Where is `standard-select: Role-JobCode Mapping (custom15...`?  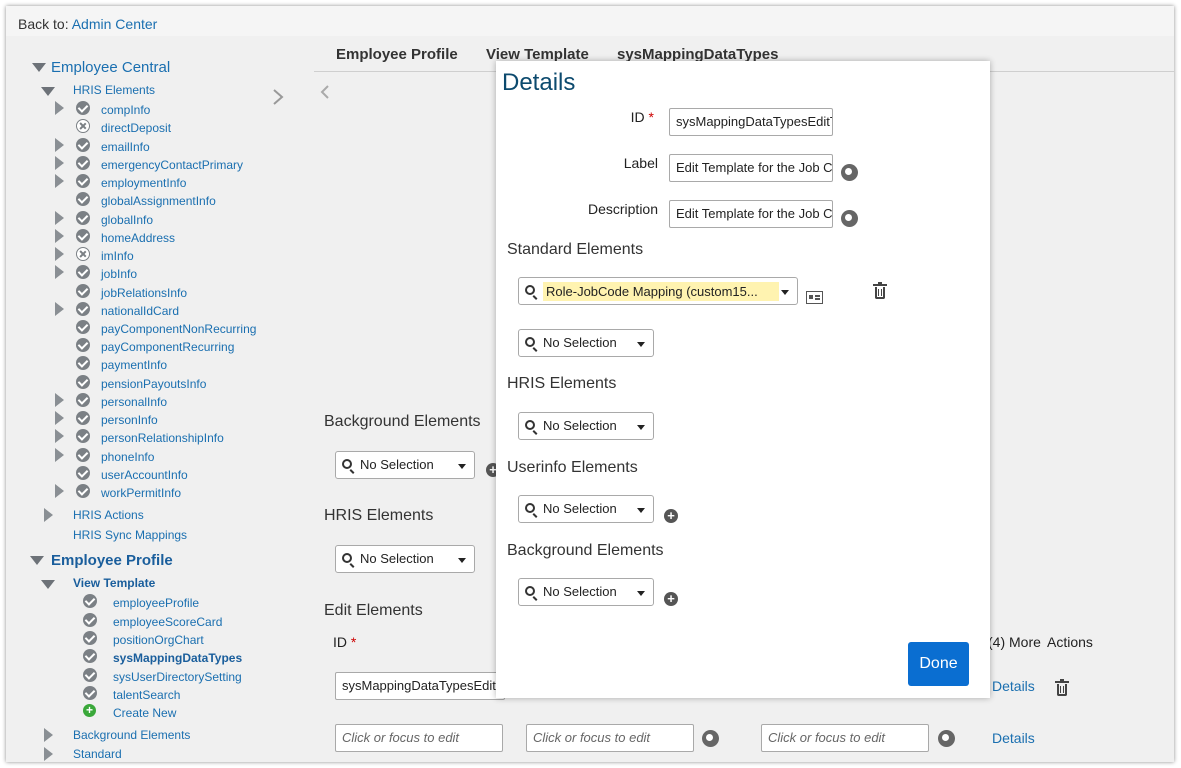
standard-select: Role-JobCode Mapping (custom15... is located at coordinates (658, 291).